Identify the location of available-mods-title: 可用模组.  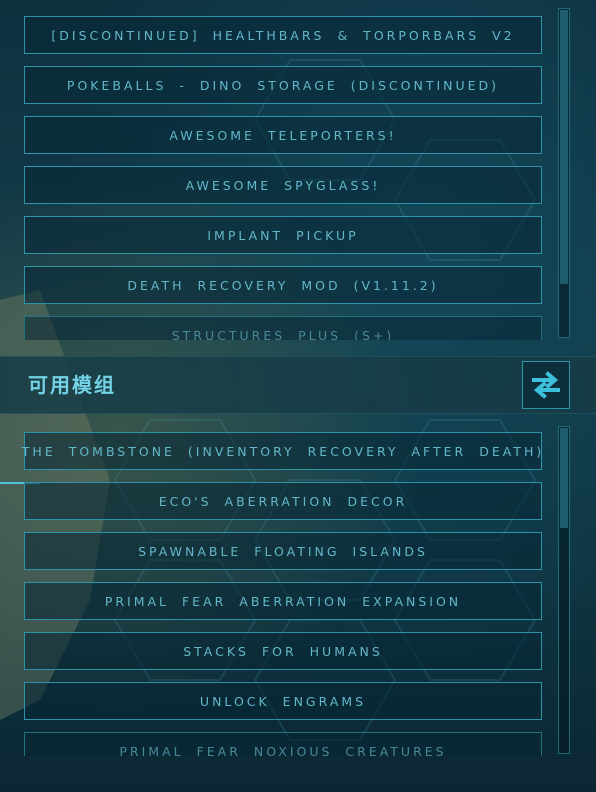
(72, 385).